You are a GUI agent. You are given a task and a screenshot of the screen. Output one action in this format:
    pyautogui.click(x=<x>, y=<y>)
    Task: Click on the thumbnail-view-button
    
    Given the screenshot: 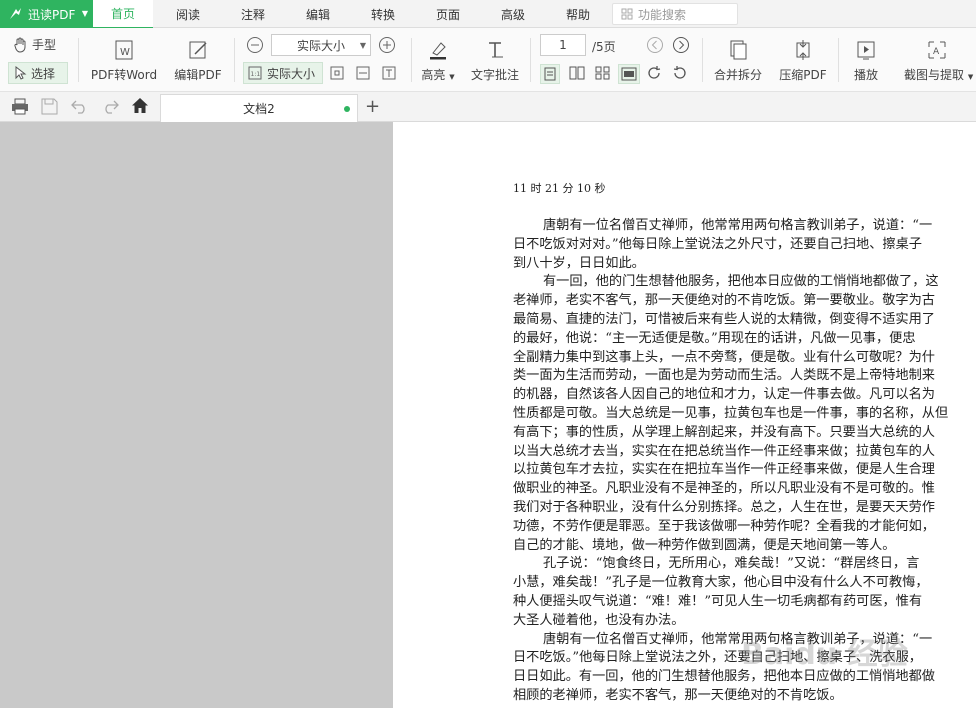 What is the action you would take?
    pyautogui.click(x=603, y=73)
    